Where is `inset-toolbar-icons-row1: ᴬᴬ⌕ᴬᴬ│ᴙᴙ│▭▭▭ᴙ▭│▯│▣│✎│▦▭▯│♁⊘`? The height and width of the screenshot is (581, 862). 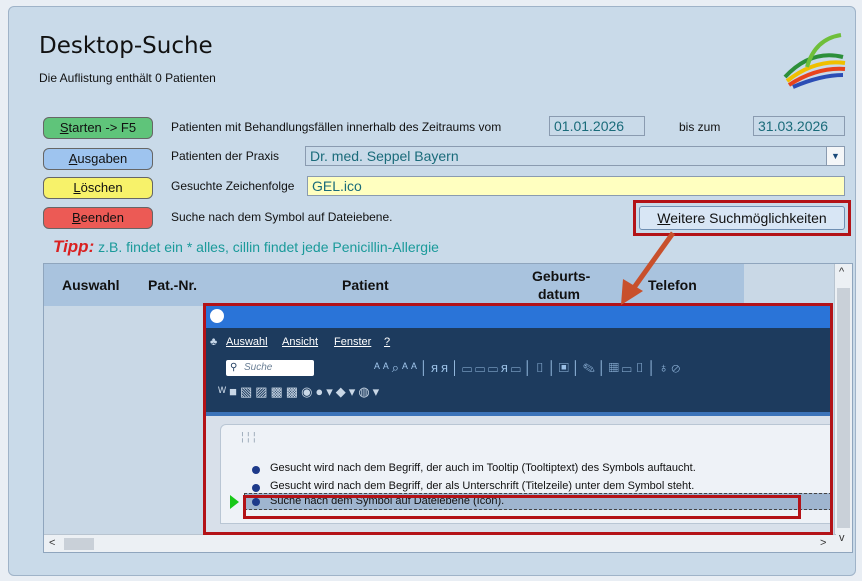 inset-toolbar-icons-row1: ᴬᴬ⌕ᴬᴬ│ᴙᴙ│▭▭▭ᴙ▭│▯│▣│✎│▦▭▯│♁⊘ is located at coordinates (528, 367).